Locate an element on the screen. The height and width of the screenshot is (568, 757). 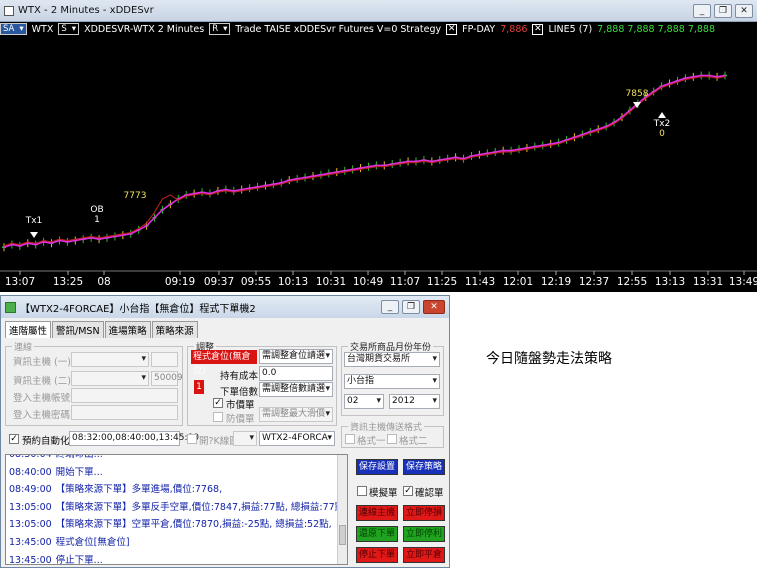
log-message: 【策略來源下單】多單進場,價位:7768, is located at coordinates (139, 490).